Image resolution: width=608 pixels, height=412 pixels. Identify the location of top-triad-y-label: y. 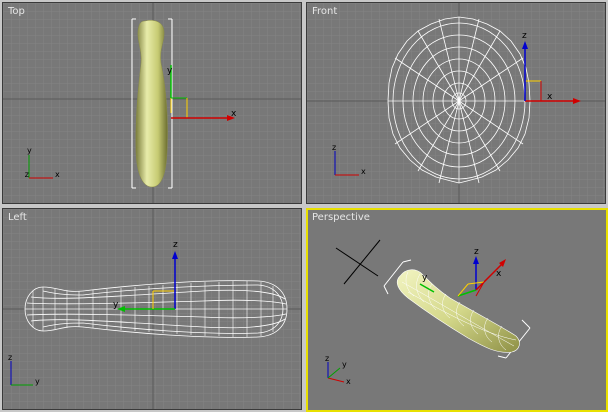
(29, 150).